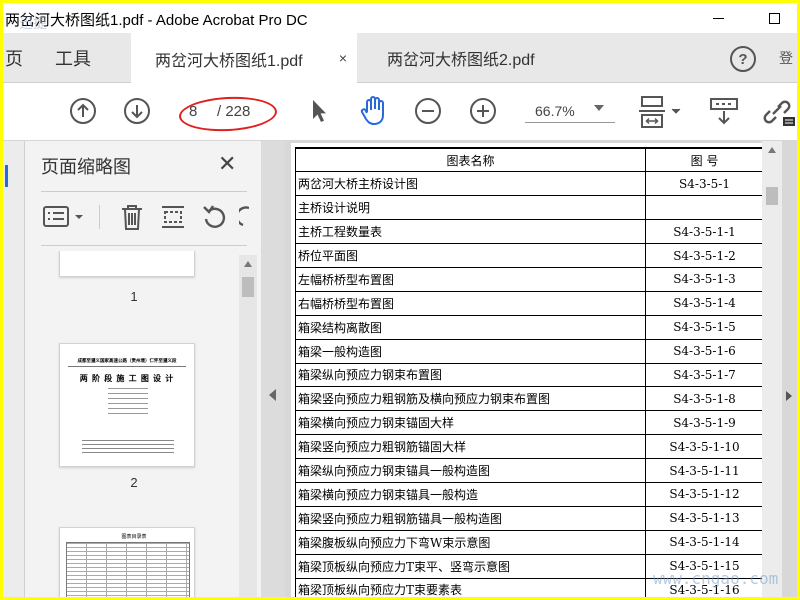  What do you see at coordinates (428, 111) in the screenshot?
I see `zoom-out-icon` at bounding box center [428, 111].